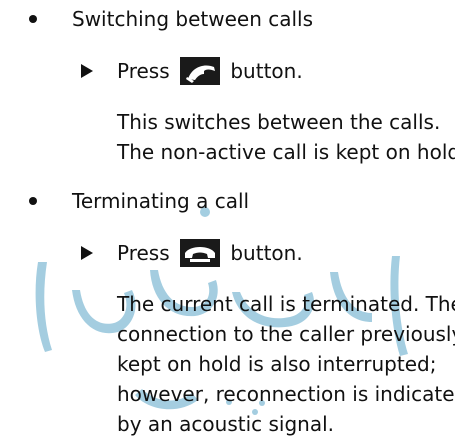 The image size is (455, 439). Describe the element at coordinates (286, 304) in the screenshot. I see `paragraph-line: The current call is terminated. The` at that location.